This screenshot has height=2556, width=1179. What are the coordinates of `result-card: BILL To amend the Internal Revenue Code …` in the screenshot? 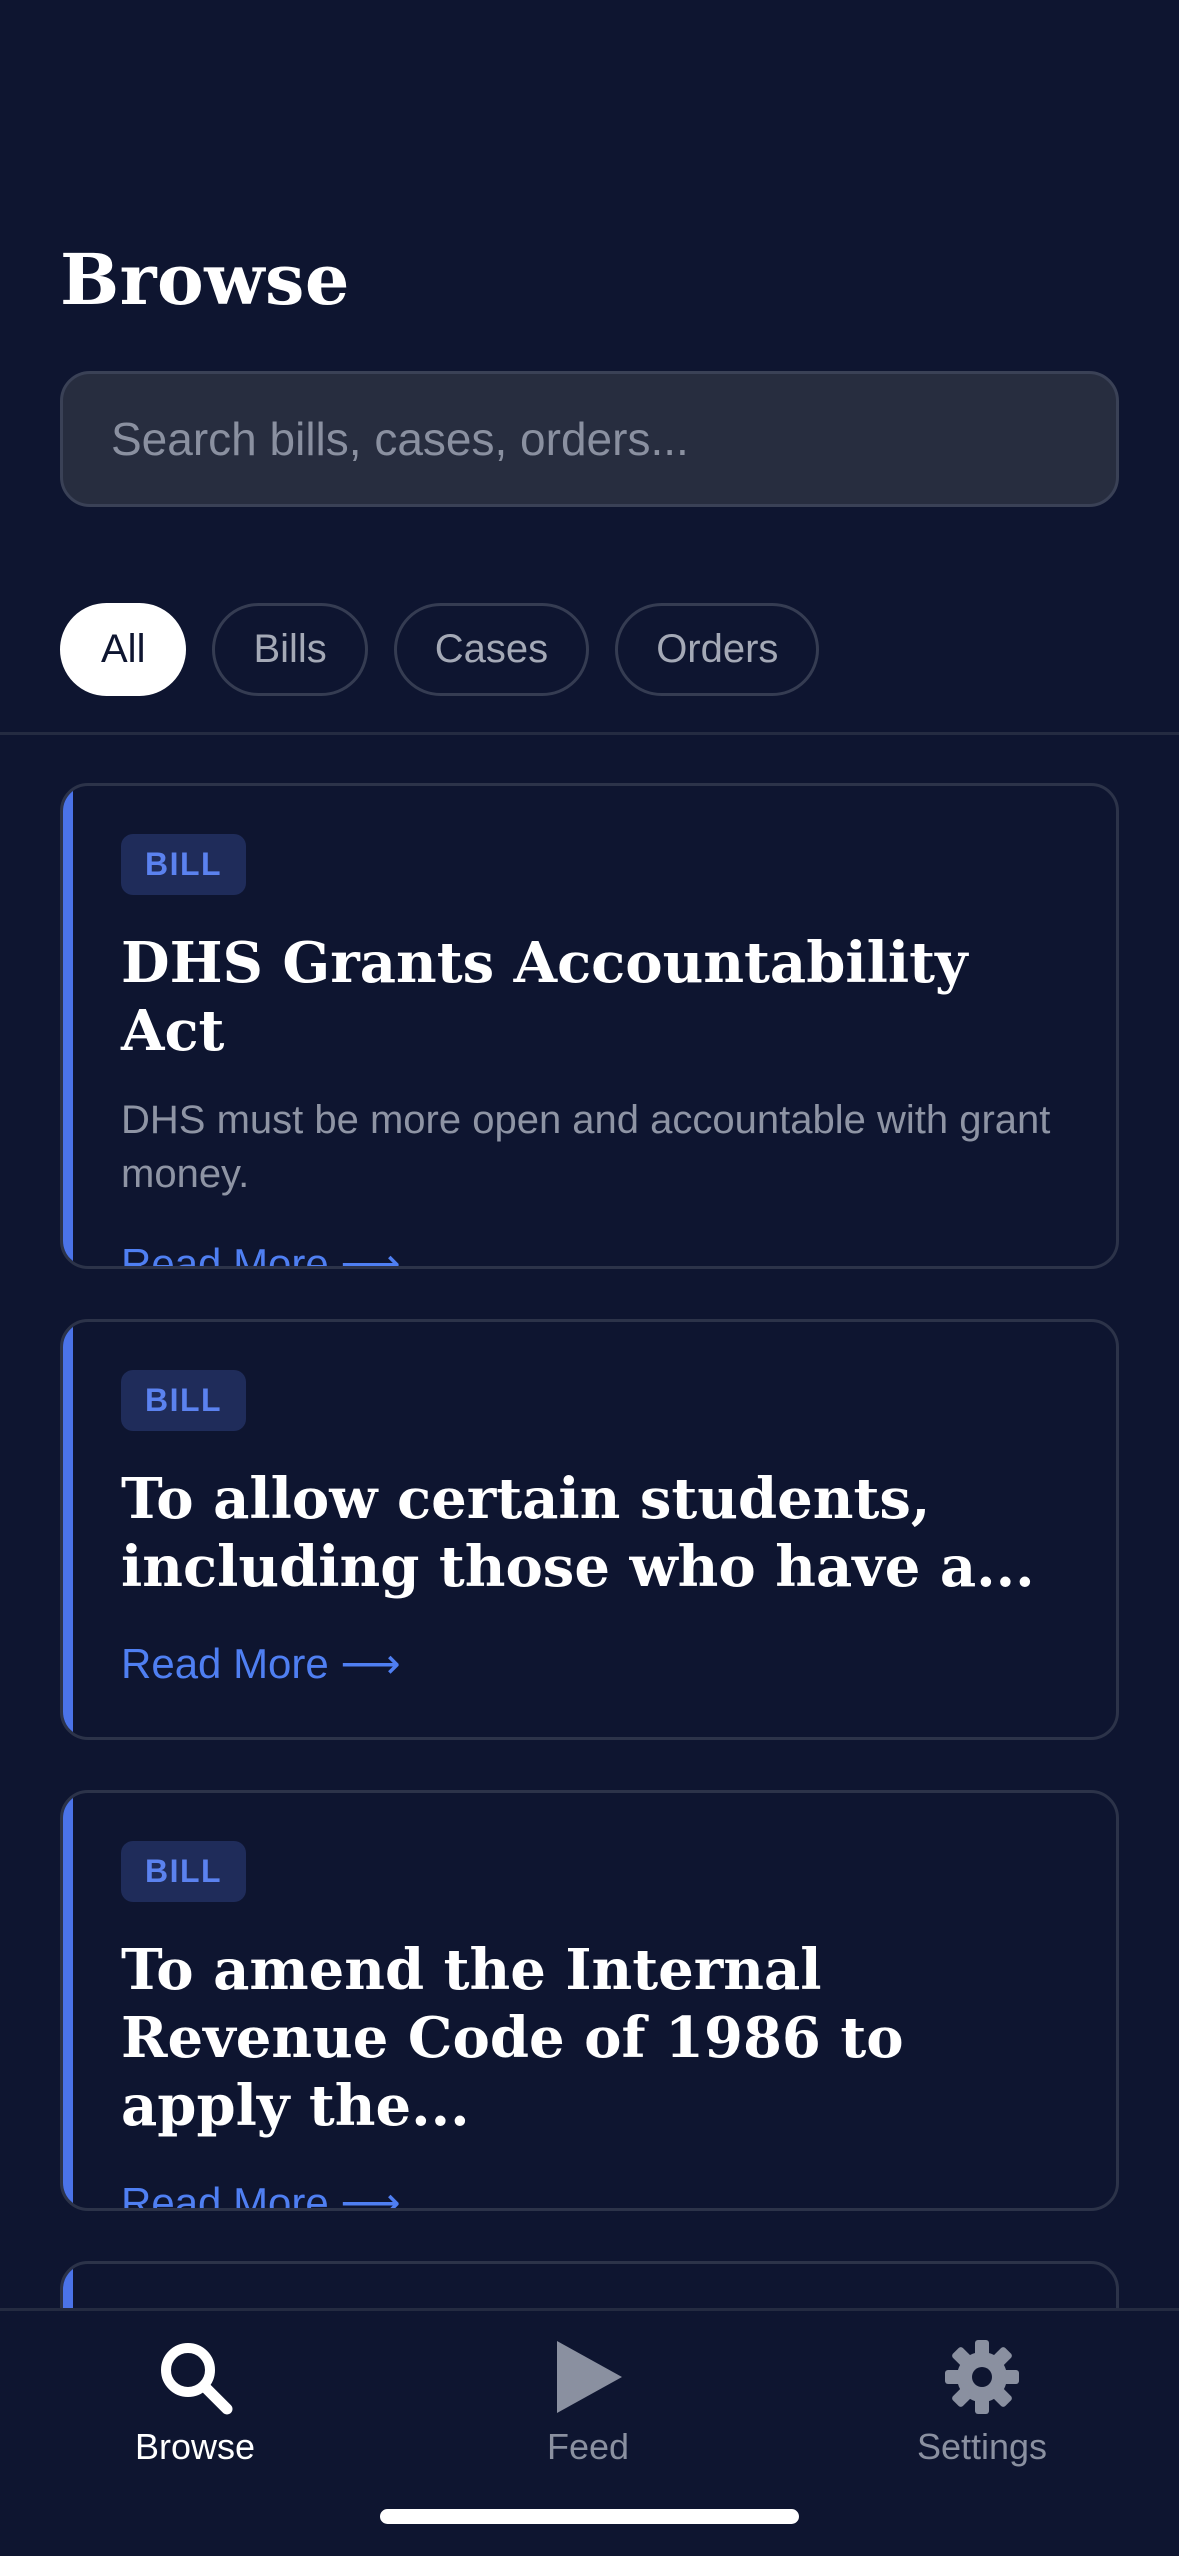 It's located at (589, 2000).